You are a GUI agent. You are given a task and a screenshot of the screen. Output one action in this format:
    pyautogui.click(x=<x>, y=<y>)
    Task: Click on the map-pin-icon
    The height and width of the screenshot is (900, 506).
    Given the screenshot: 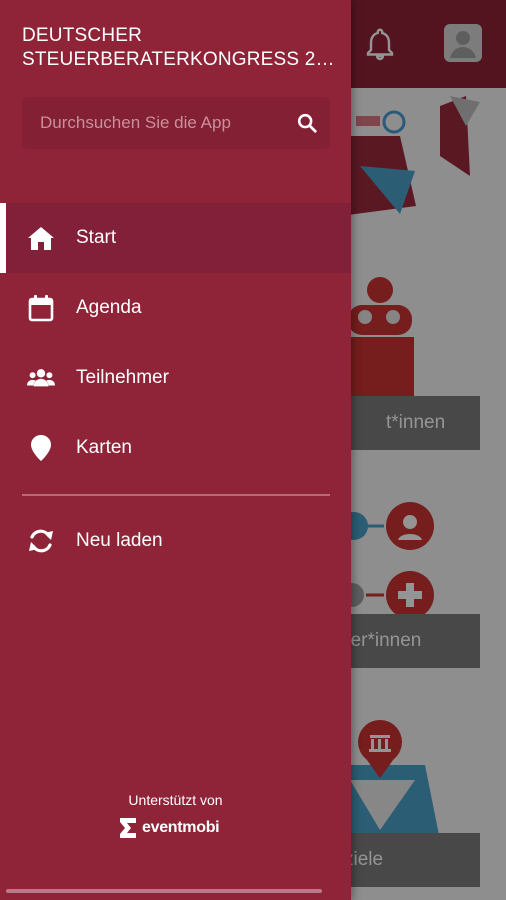 What is the action you would take?
    pyautogui.click(x=41, y=448)
    